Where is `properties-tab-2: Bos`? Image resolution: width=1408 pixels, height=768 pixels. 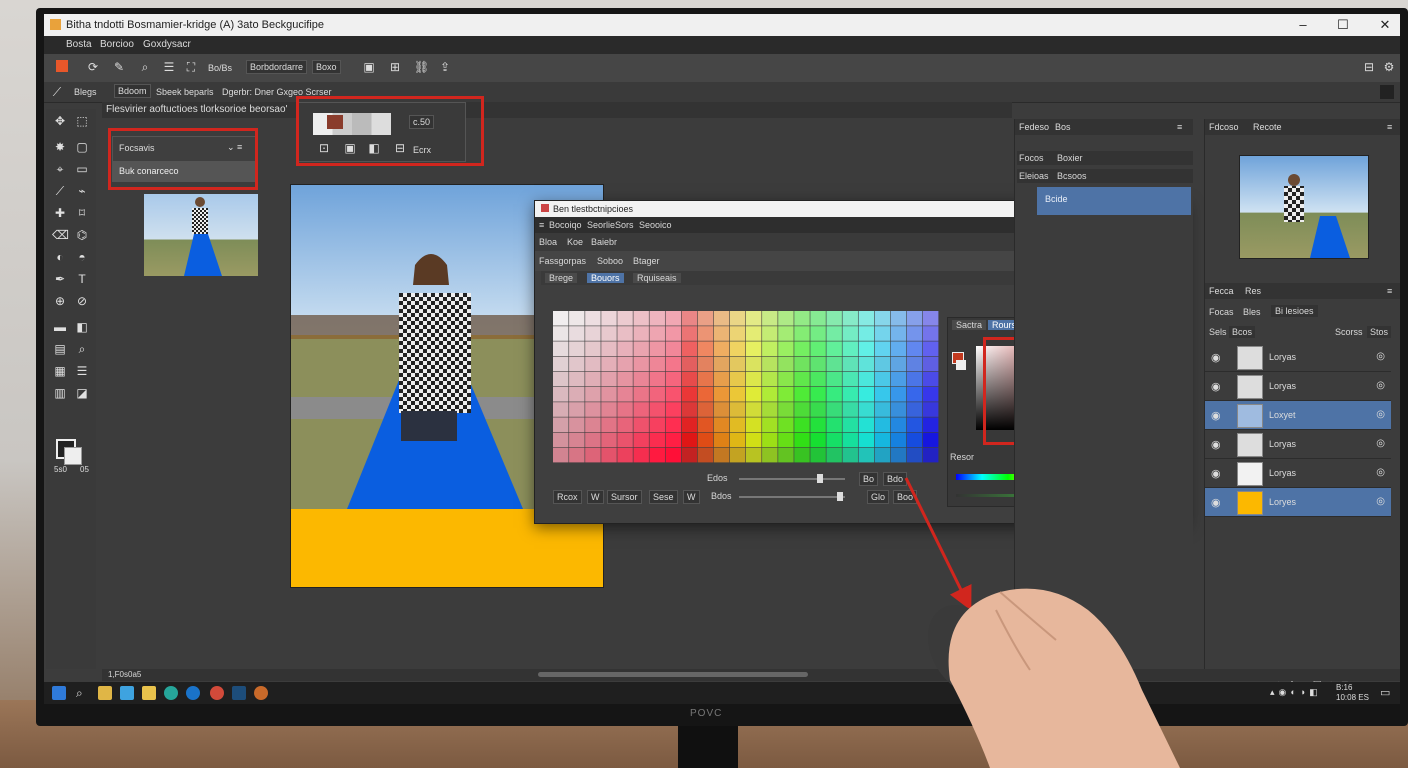 properties-tab-2: Bos is located at coordinates (1063, 127).